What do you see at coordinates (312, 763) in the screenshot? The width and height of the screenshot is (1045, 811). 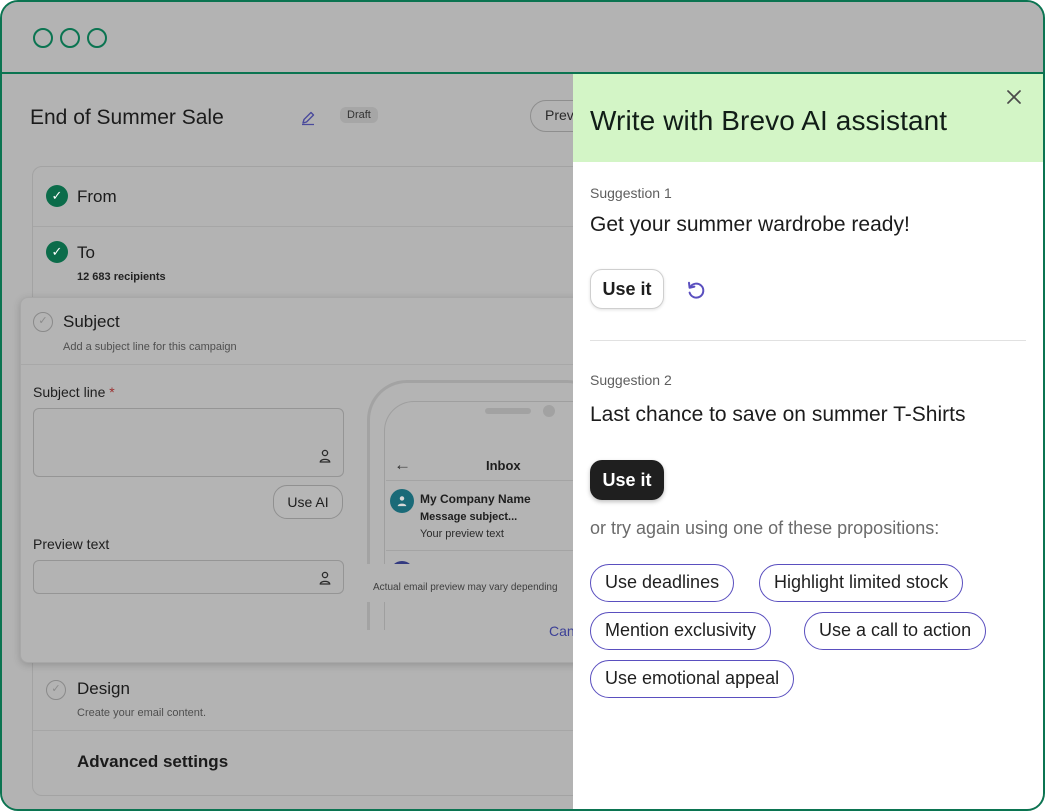 I see `step-advanced-settings: Advanced settings` at bounding box center [312, 763].